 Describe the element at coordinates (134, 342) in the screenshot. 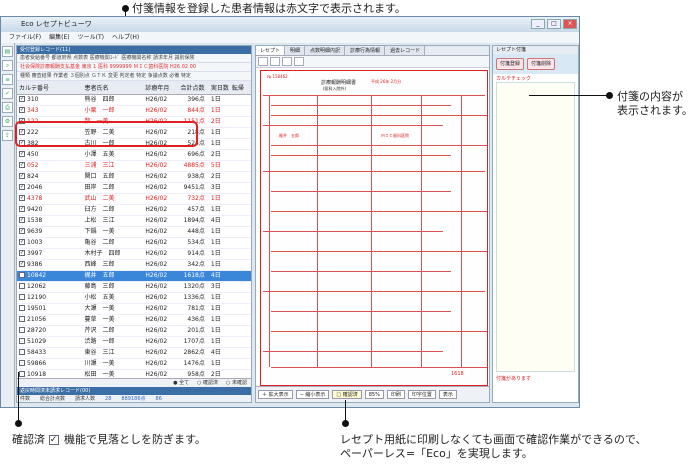

I see `table-row: 51029 渋路 一郎 H26/02 1707点 1日` at that location.